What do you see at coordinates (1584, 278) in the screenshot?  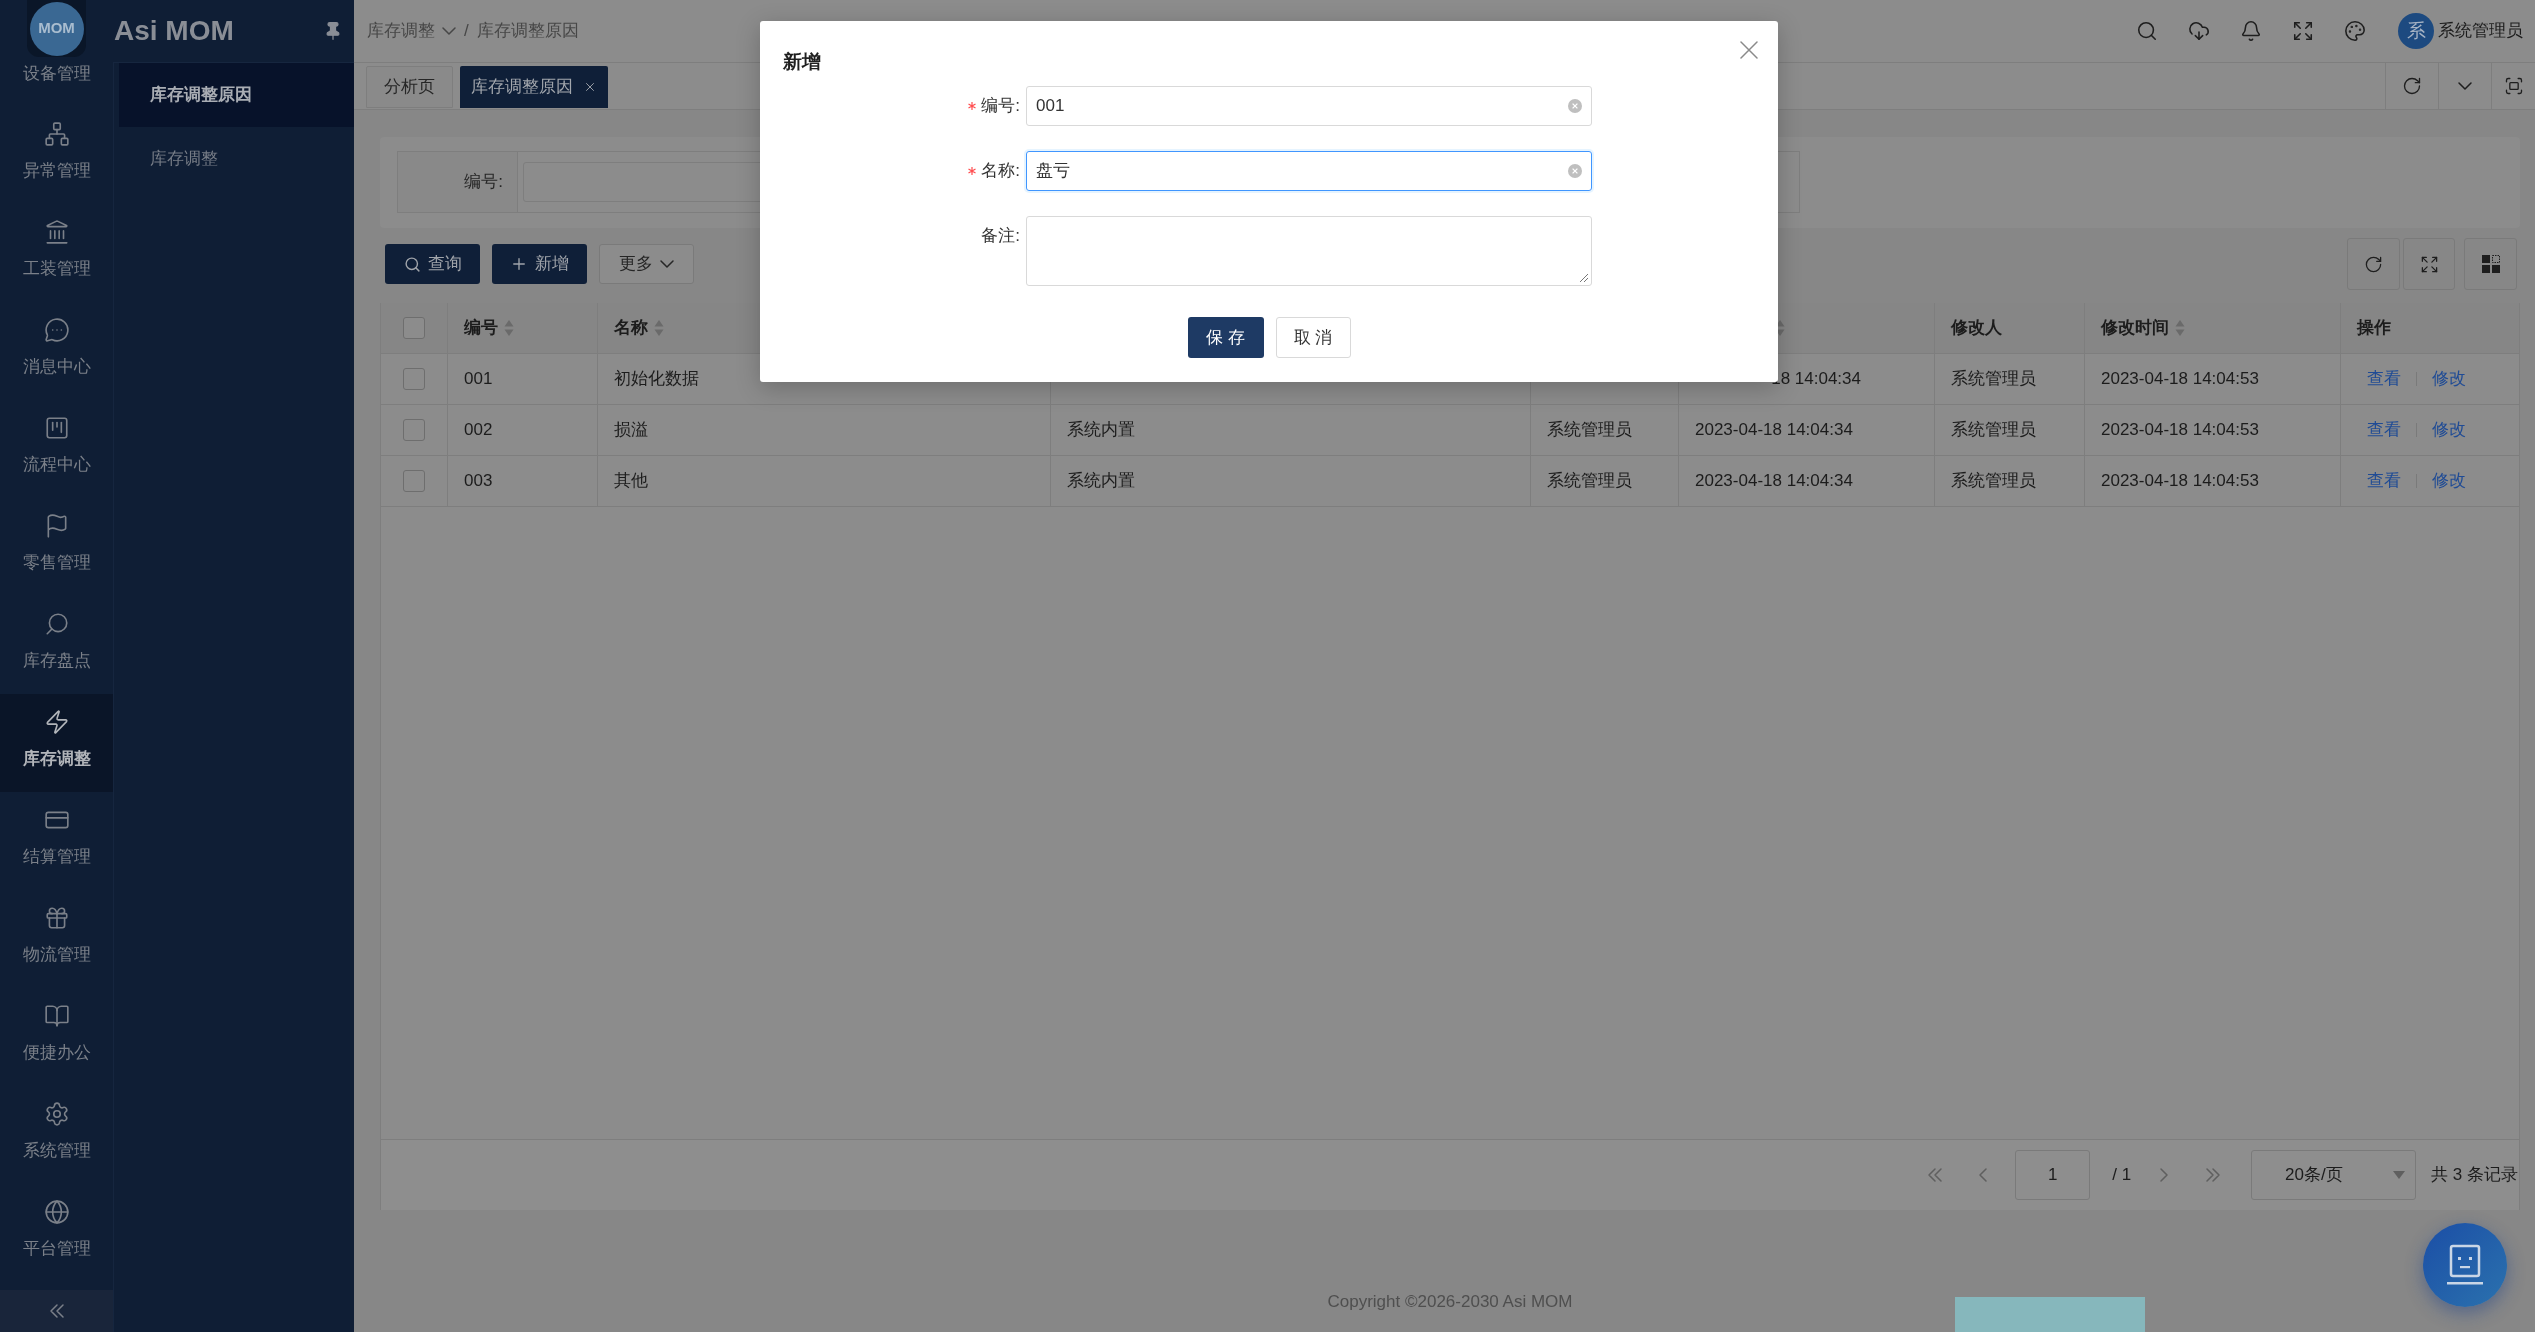 I see `resize-grip-icon` at bounding box center [1584, 278].